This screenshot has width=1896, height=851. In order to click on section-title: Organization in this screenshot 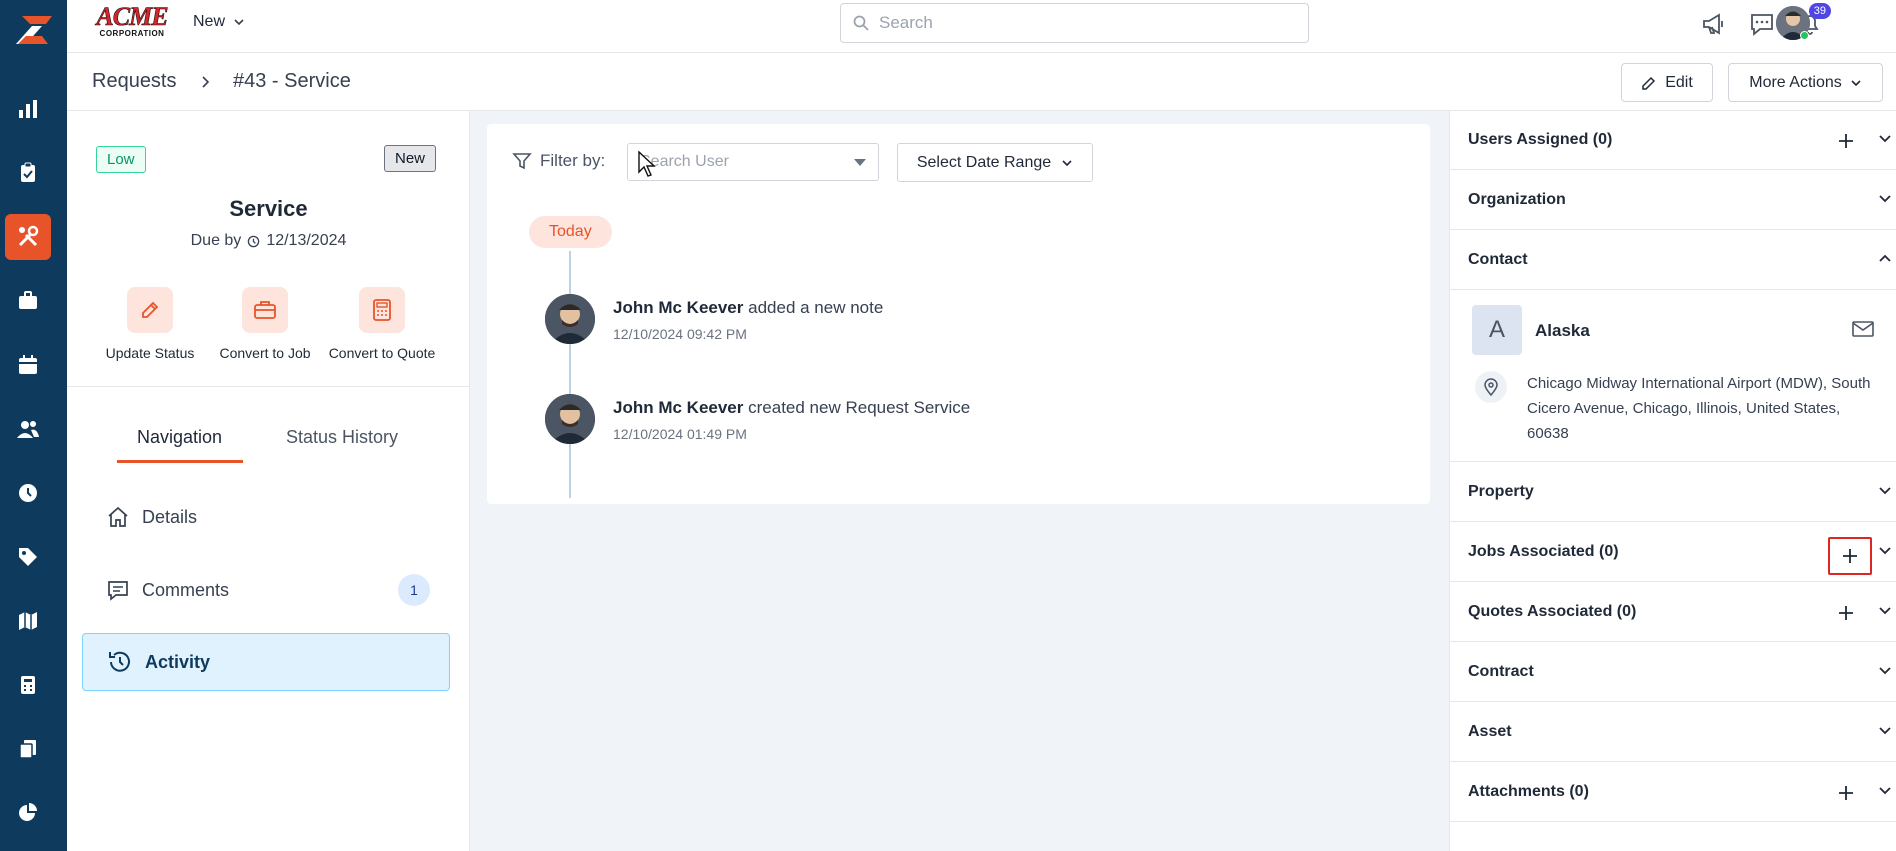, I will do `click(1517, 199)`.